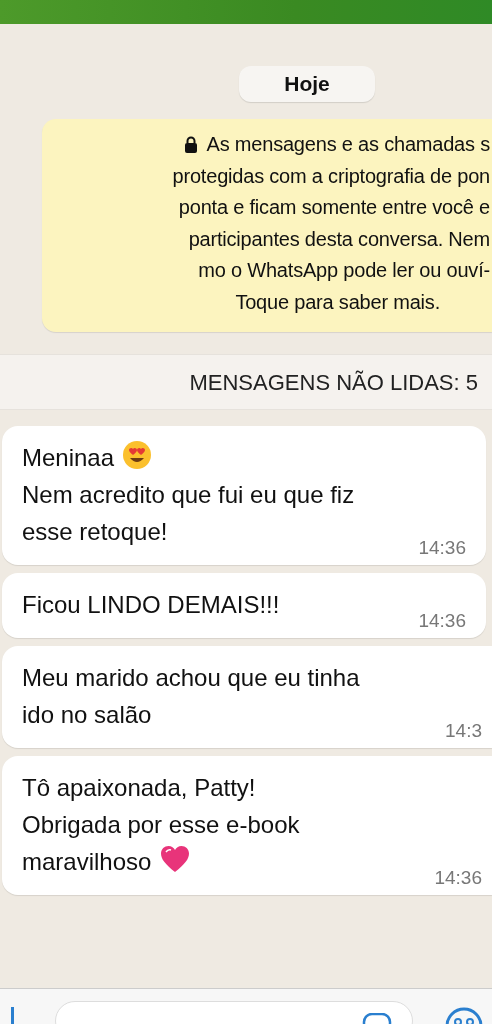  What do you see at coordinates (95, 531) in the screenshot?
I see `message-text: esse retoque!` at bounding box center [95, 531].